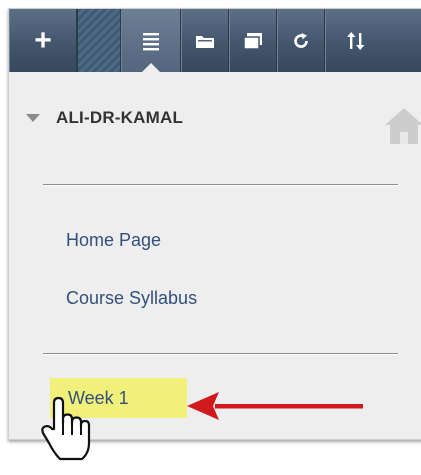  I want to click on hand-pointer-cursor-icon, so click(66, 428).